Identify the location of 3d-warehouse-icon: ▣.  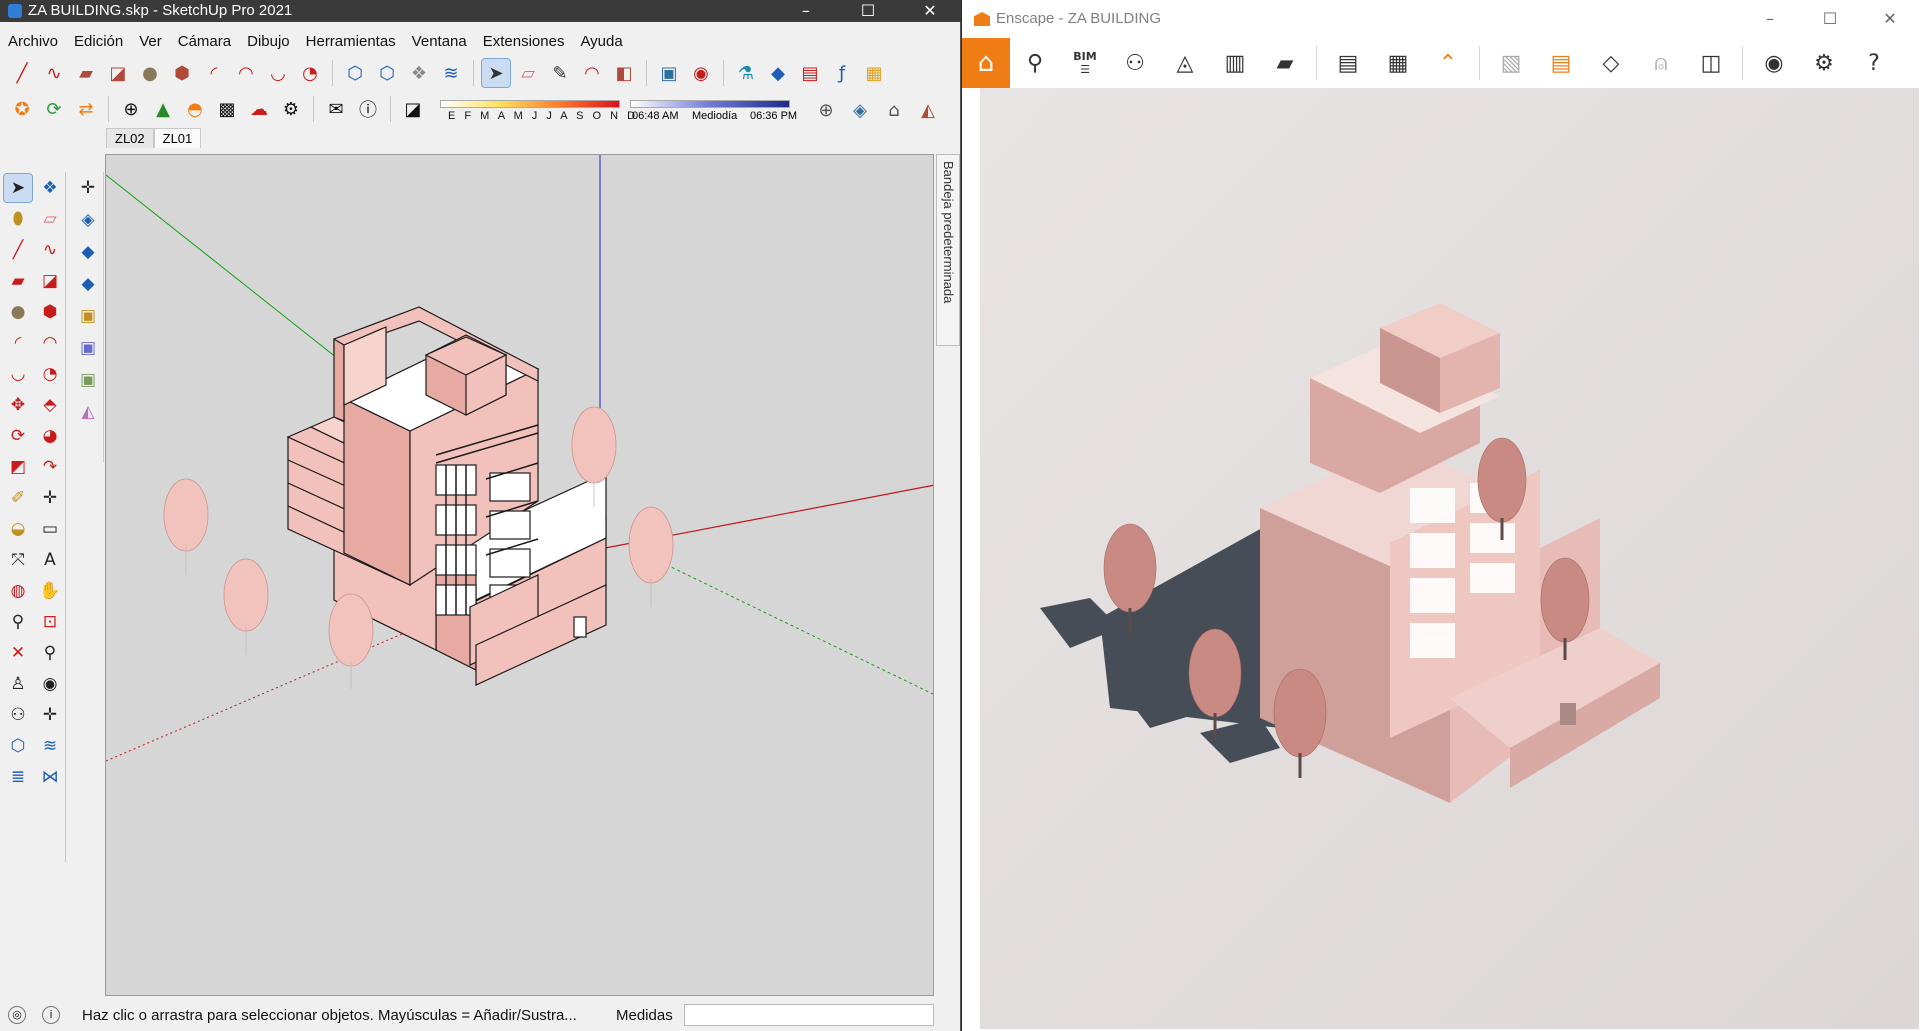
(669, 73).